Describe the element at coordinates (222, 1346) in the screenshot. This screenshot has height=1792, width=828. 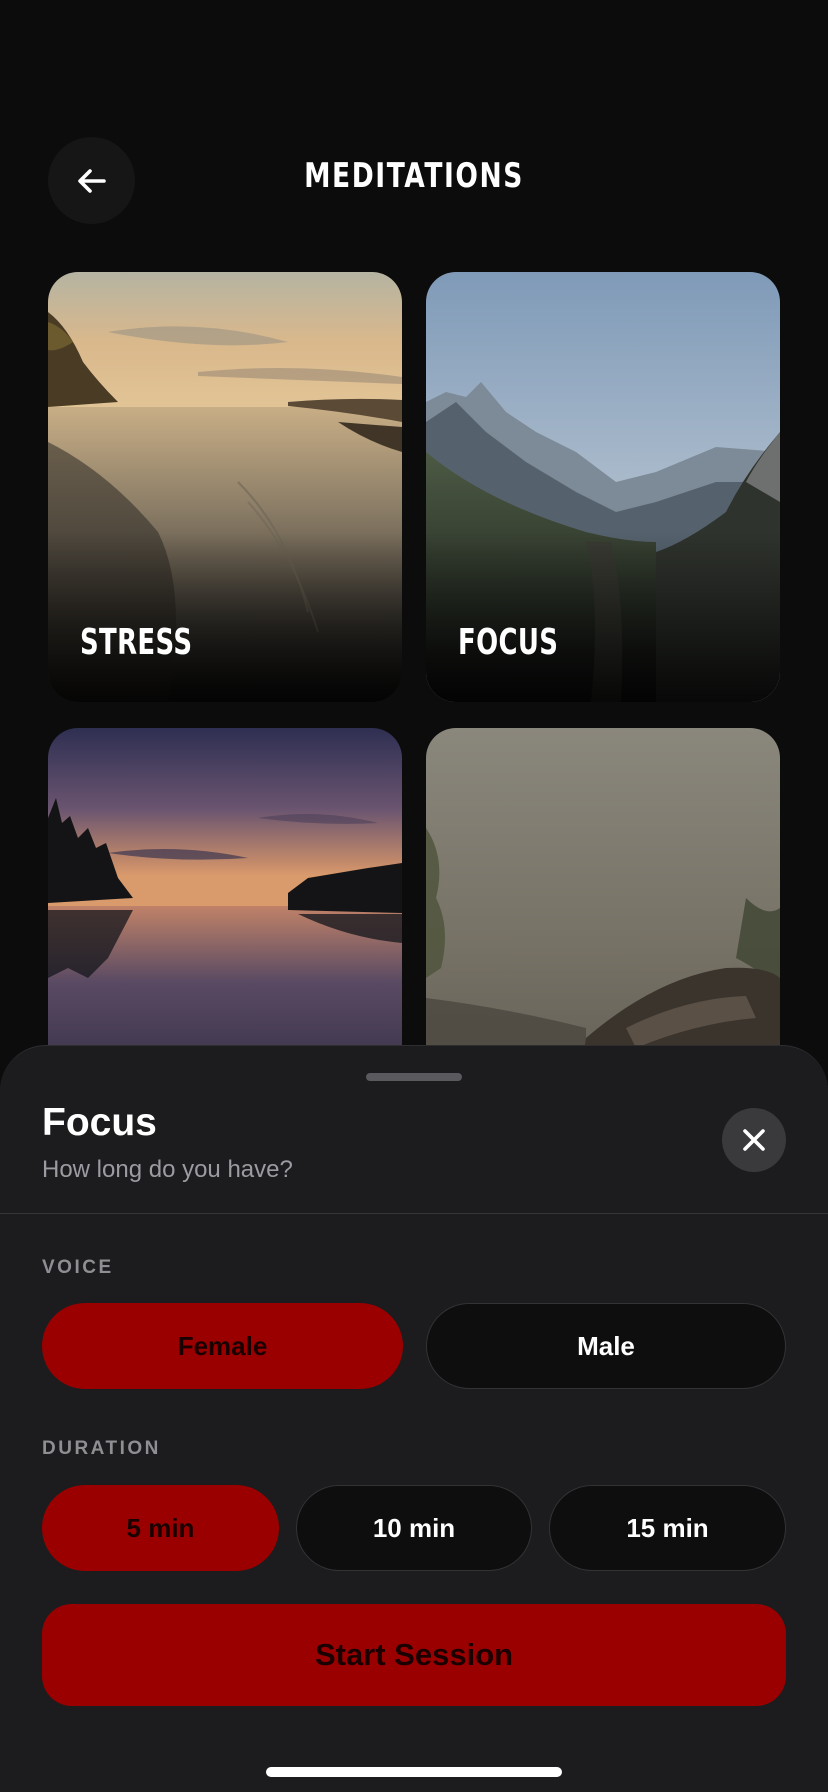
I see `voice-option-female: Female` at that location.